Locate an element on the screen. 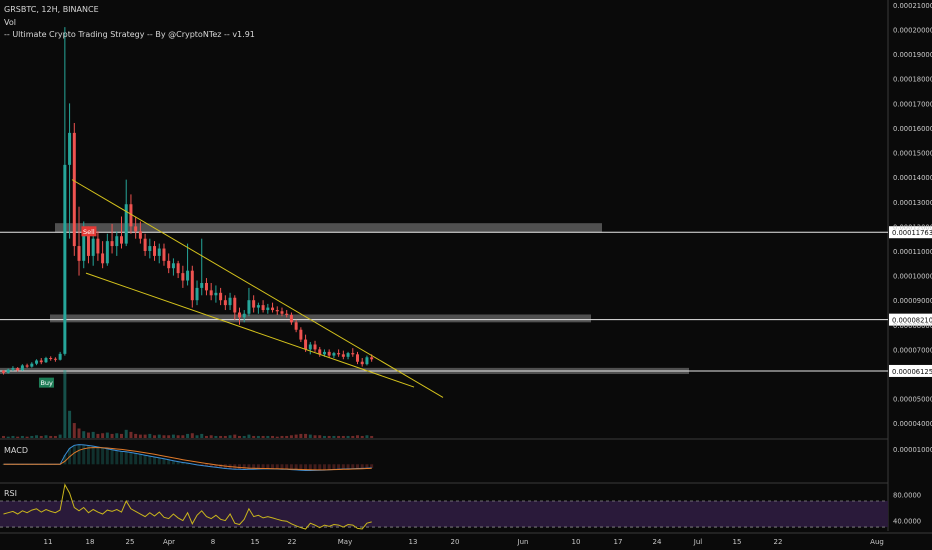 This screenshot has height=550, width=932. price-tick-label: 0.00017000 is located at coordinates (912, 104).